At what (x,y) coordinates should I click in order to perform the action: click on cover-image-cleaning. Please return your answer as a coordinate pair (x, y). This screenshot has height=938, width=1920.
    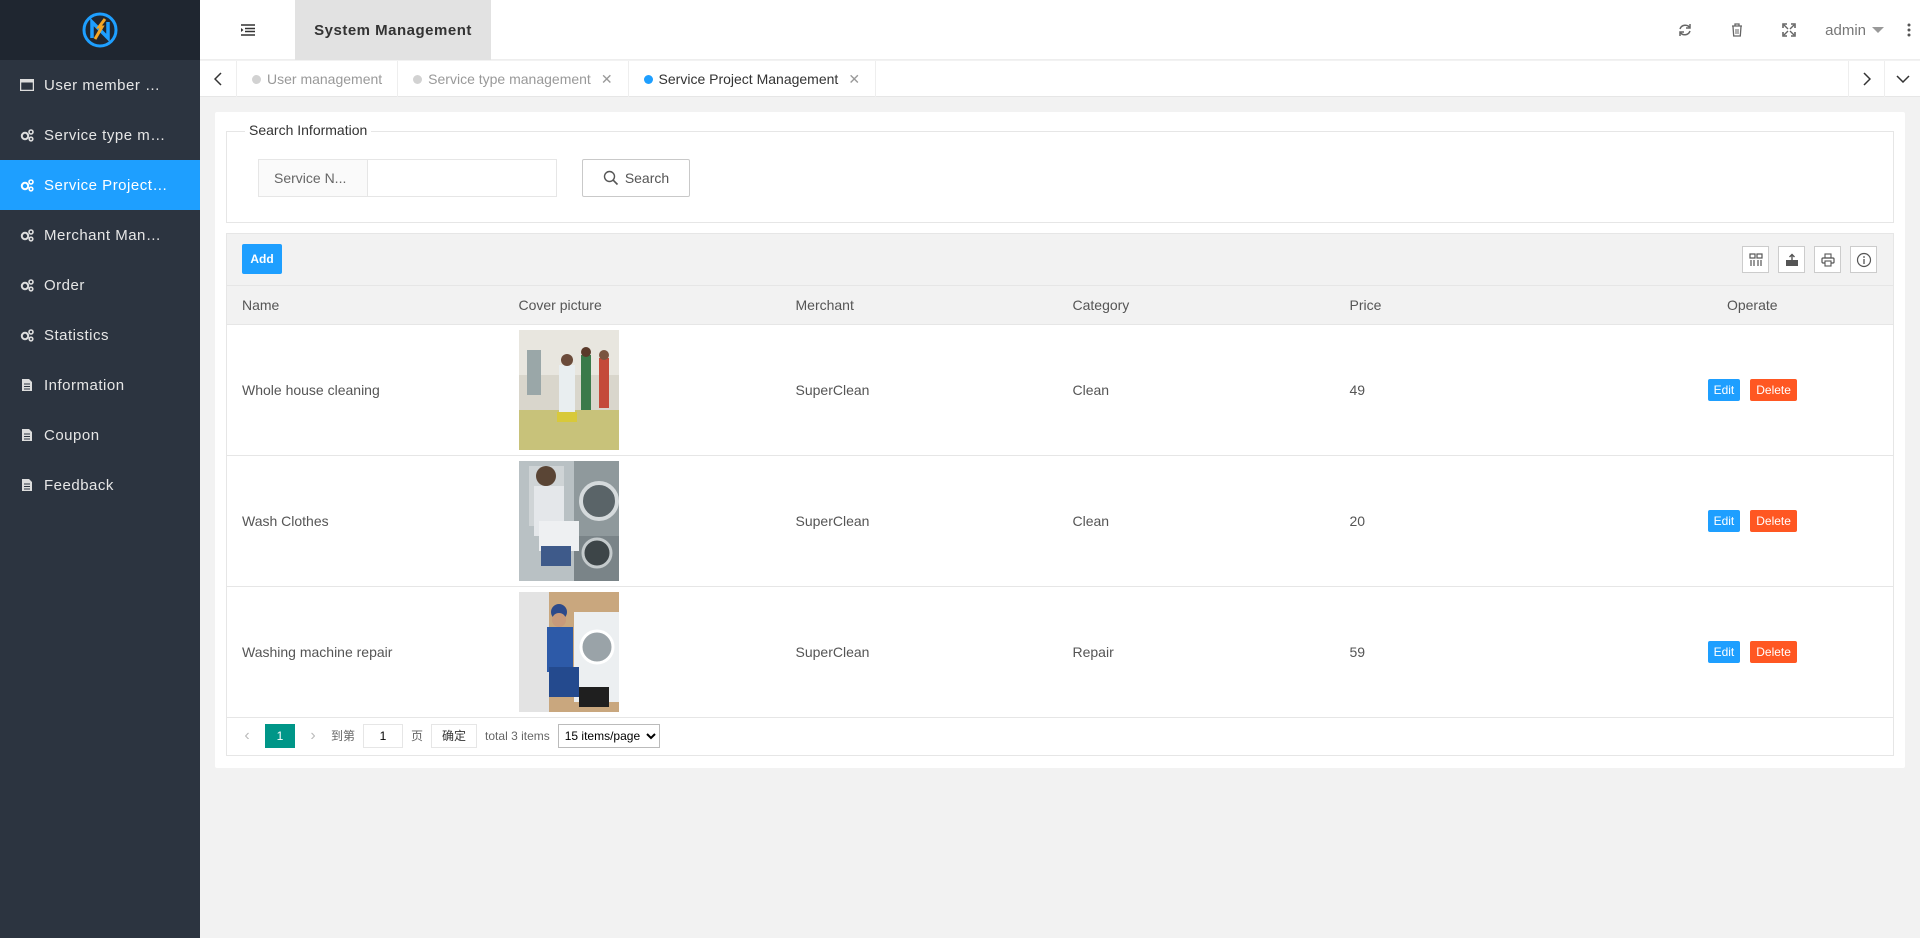
    Looking at the image, I should click on (568, 390).